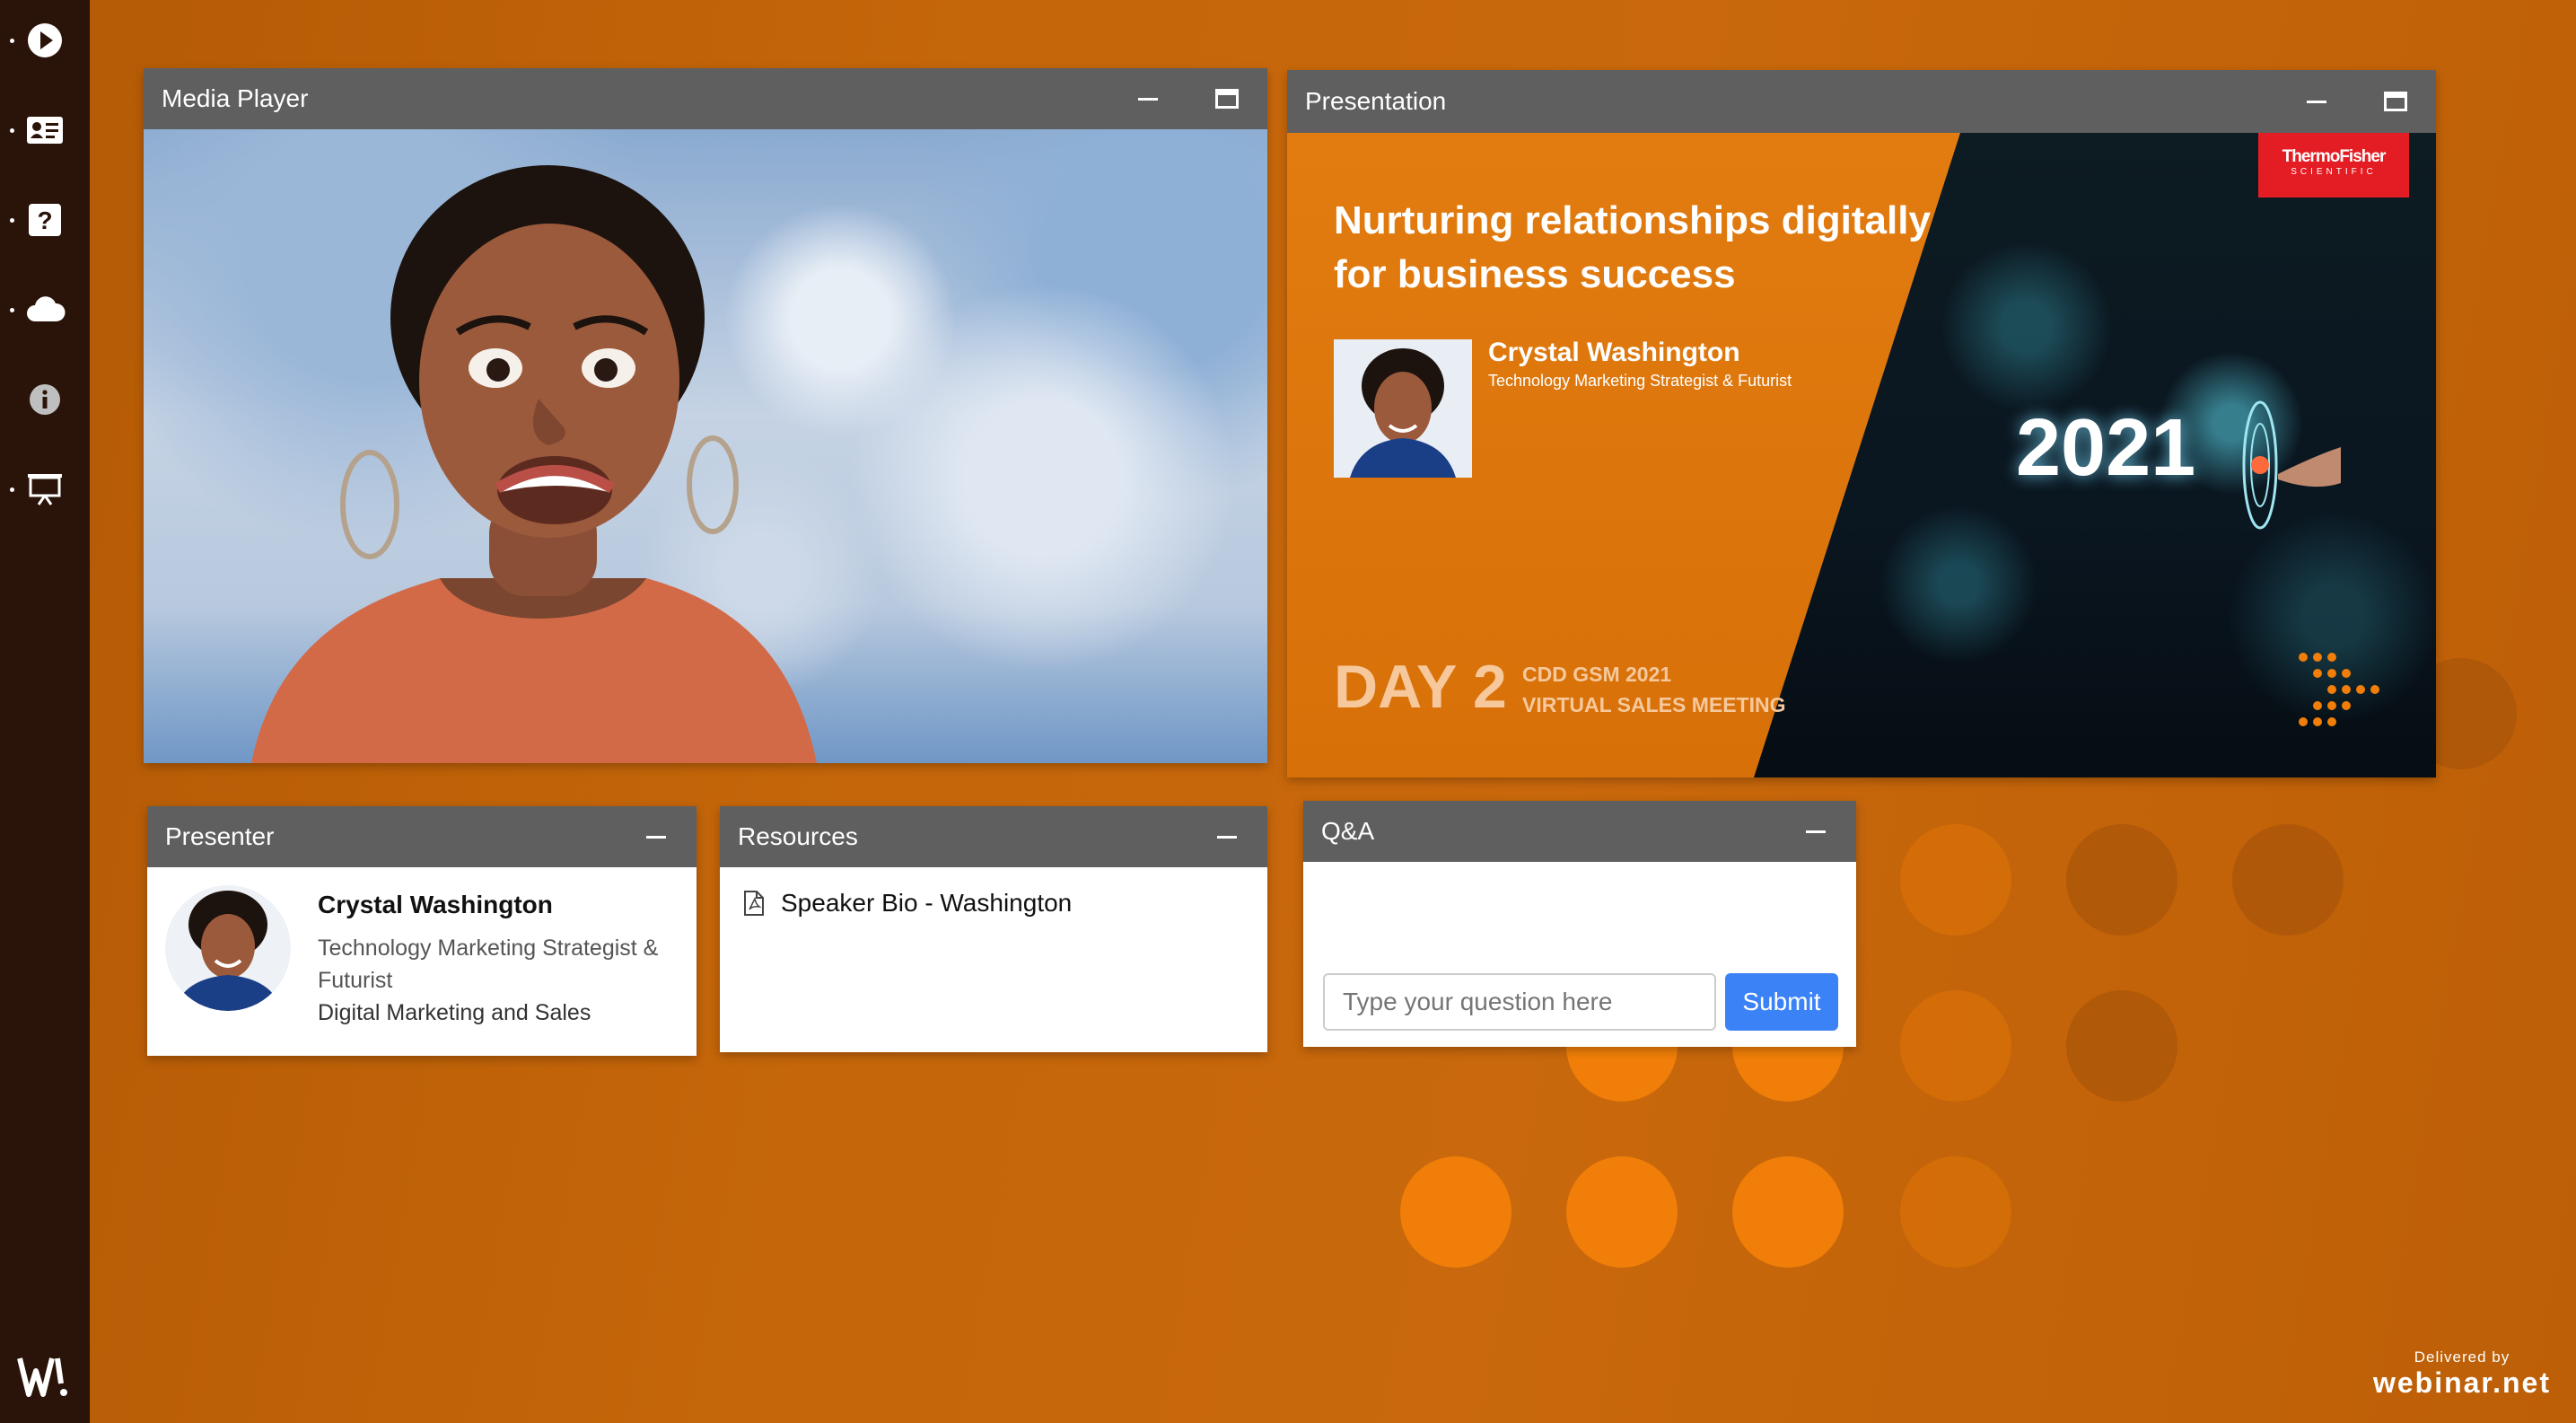  What do you see at coordinates (1597, 674) in the screenshot?
I see `slide-event-line: CDD GSM 2021` at bounding box center [1597, 674].